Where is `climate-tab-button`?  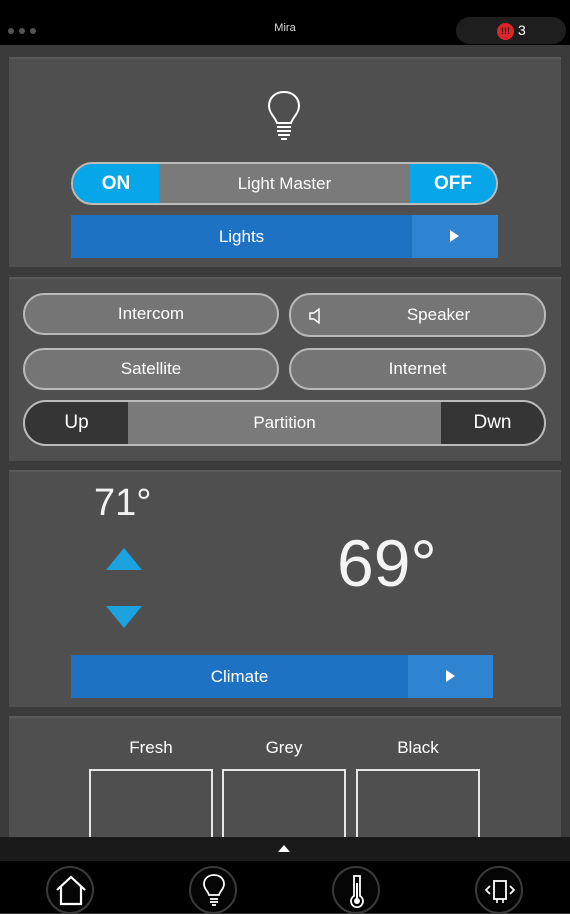 climate-tab-button is located at coordinates (356, 890).